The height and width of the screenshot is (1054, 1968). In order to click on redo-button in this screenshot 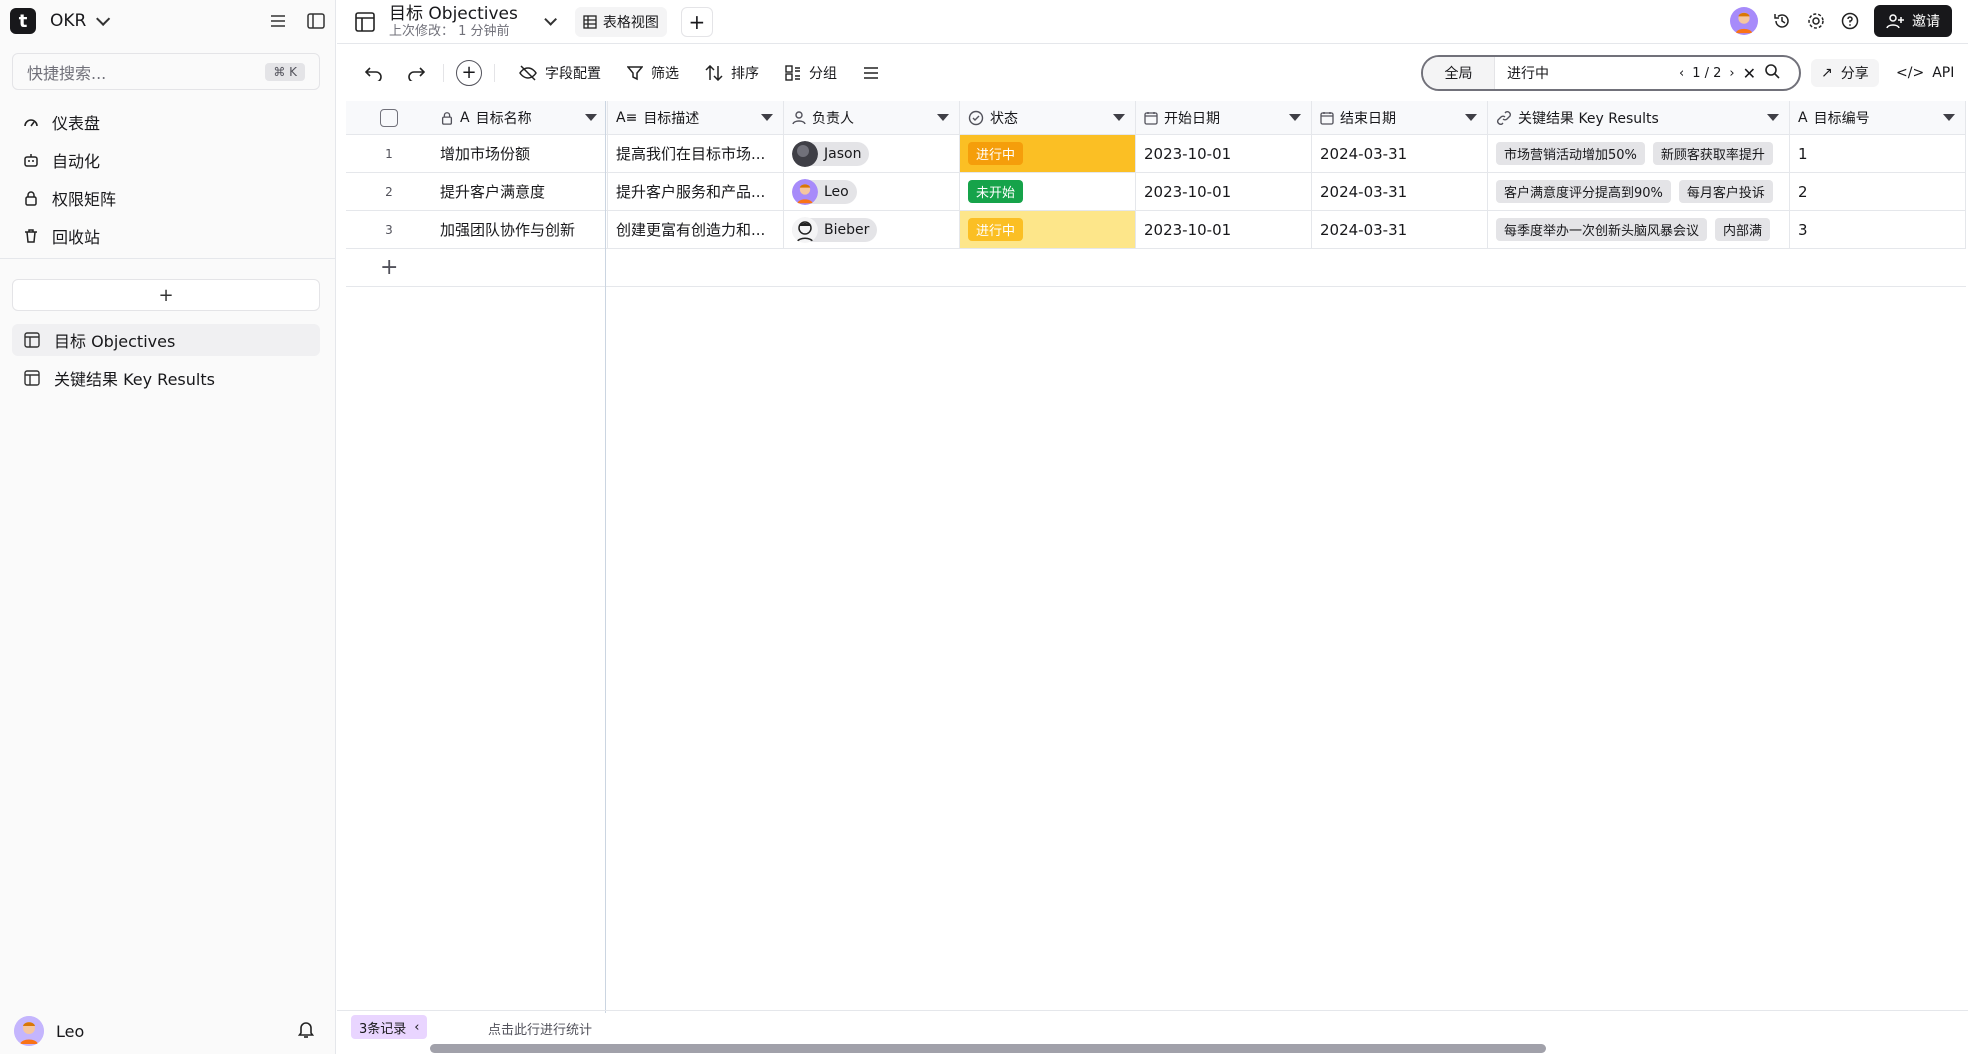, I will do `click(416, 73)`.